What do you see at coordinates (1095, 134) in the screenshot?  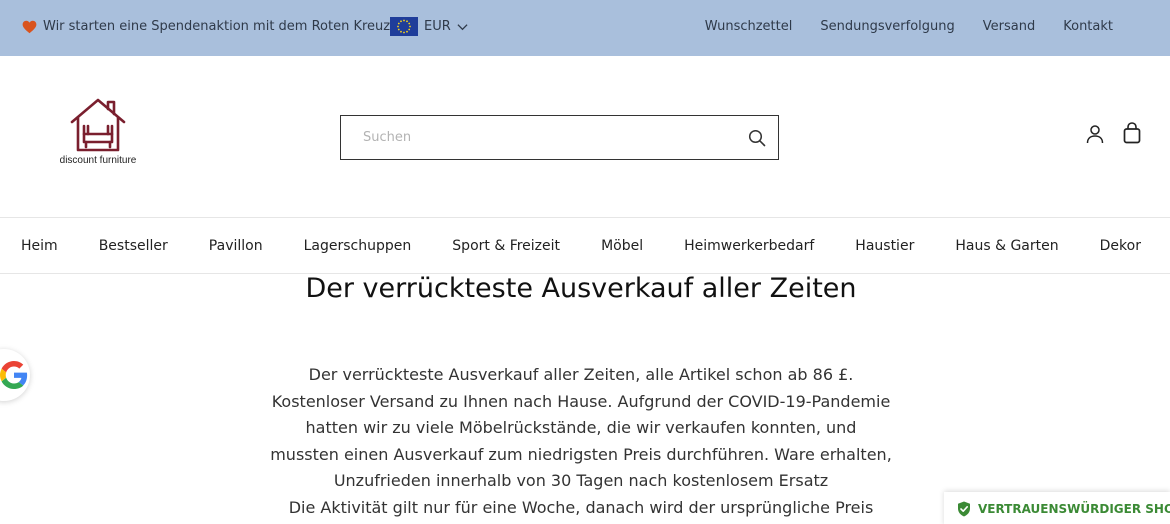 I see `account-icon` at bounding box center [1095, 134].